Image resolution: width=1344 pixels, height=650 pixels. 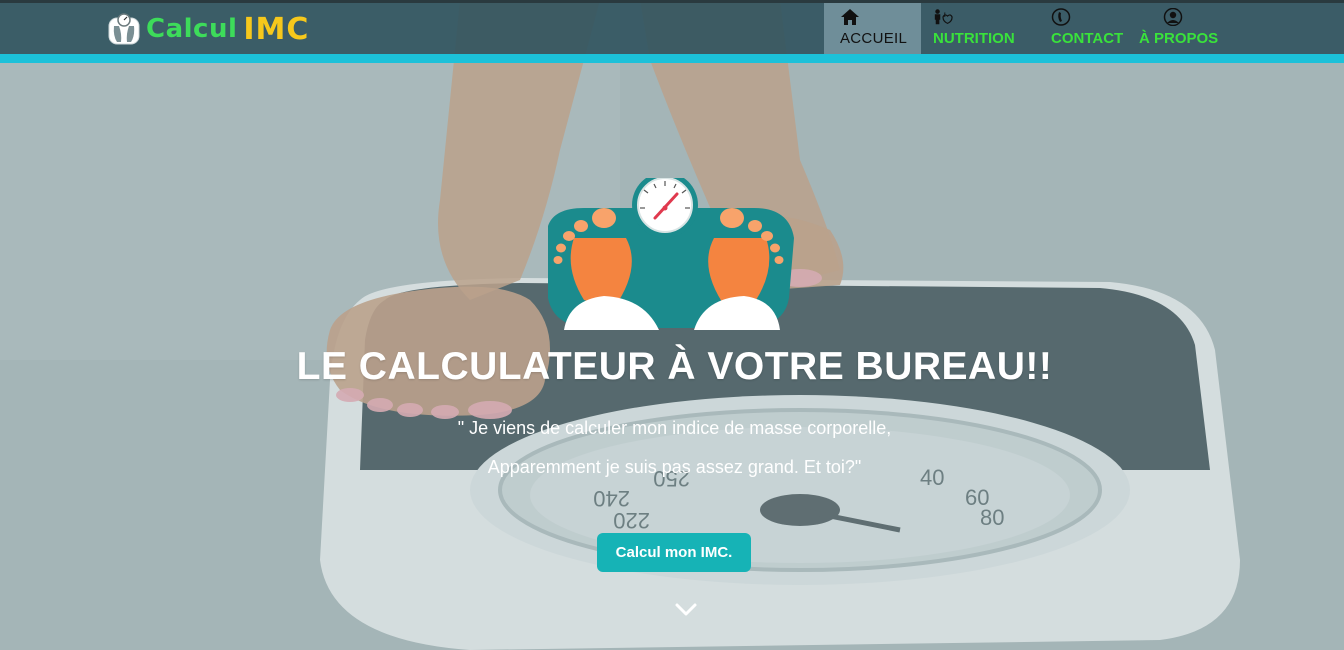 What do you see at coordinates (1087, 38) in the screenshot?
I see `nav-label-contact: CONTACT` at bounding box center [1087, 38].